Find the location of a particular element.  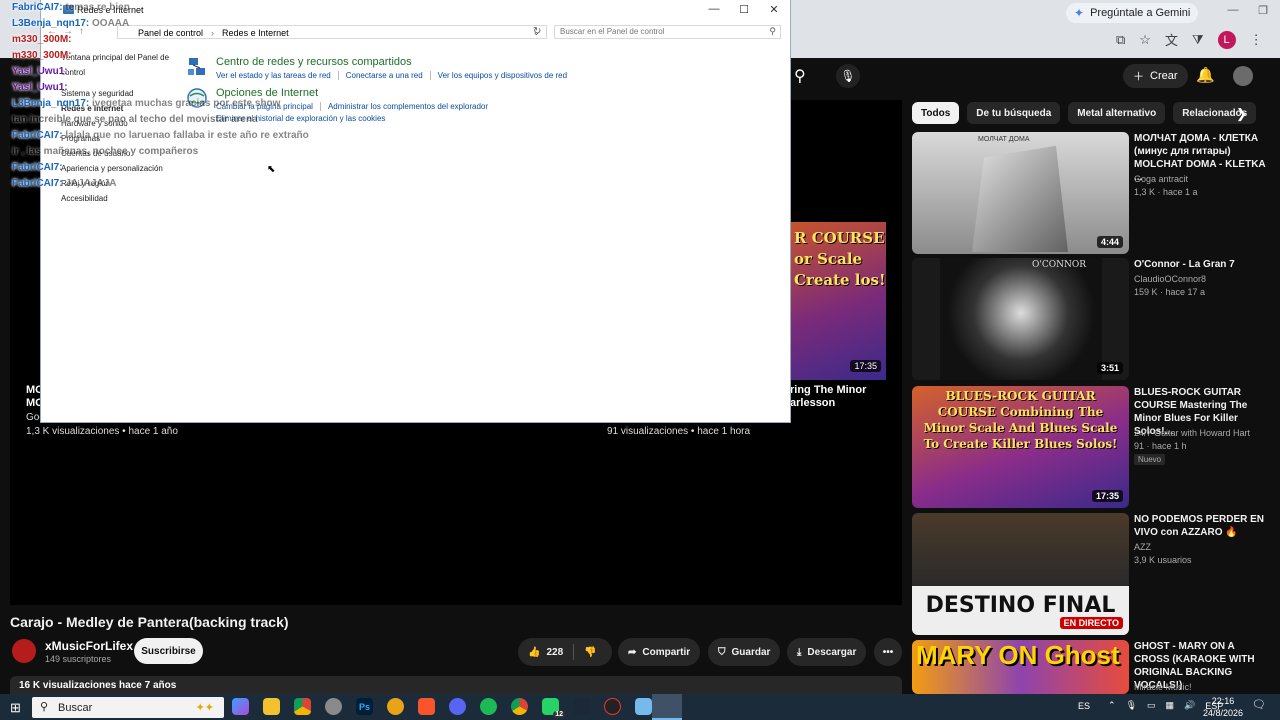

more-actions-button: ••• is located at coordinates (888, 652).